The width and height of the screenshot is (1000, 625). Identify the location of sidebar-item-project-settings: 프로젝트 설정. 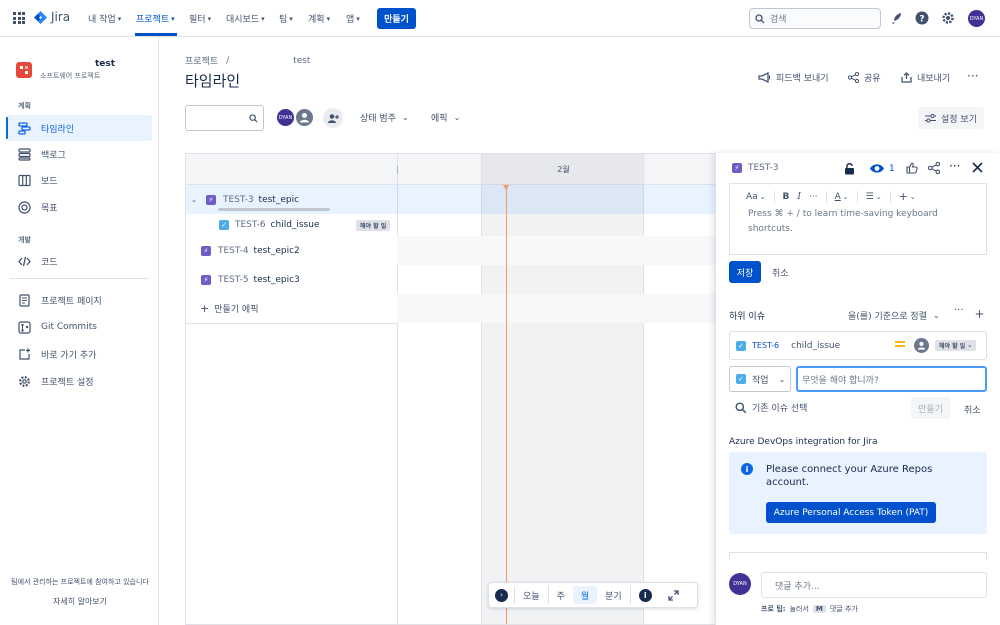
(79, 381).